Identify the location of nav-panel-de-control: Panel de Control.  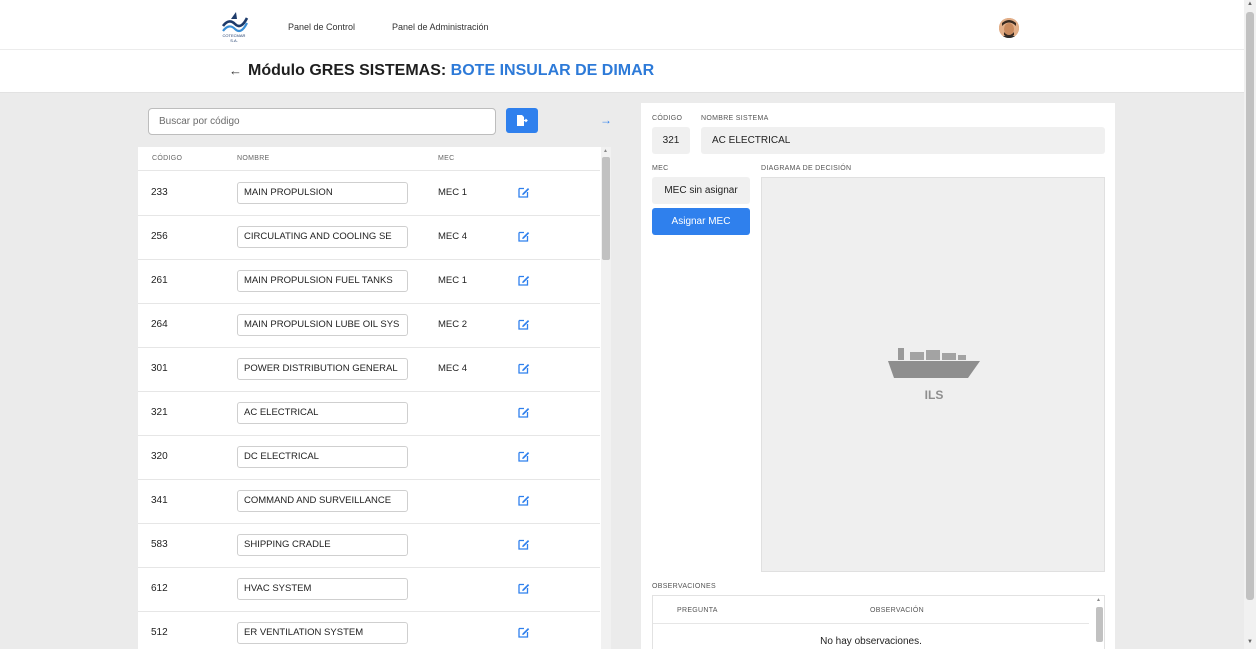
(321, 27).